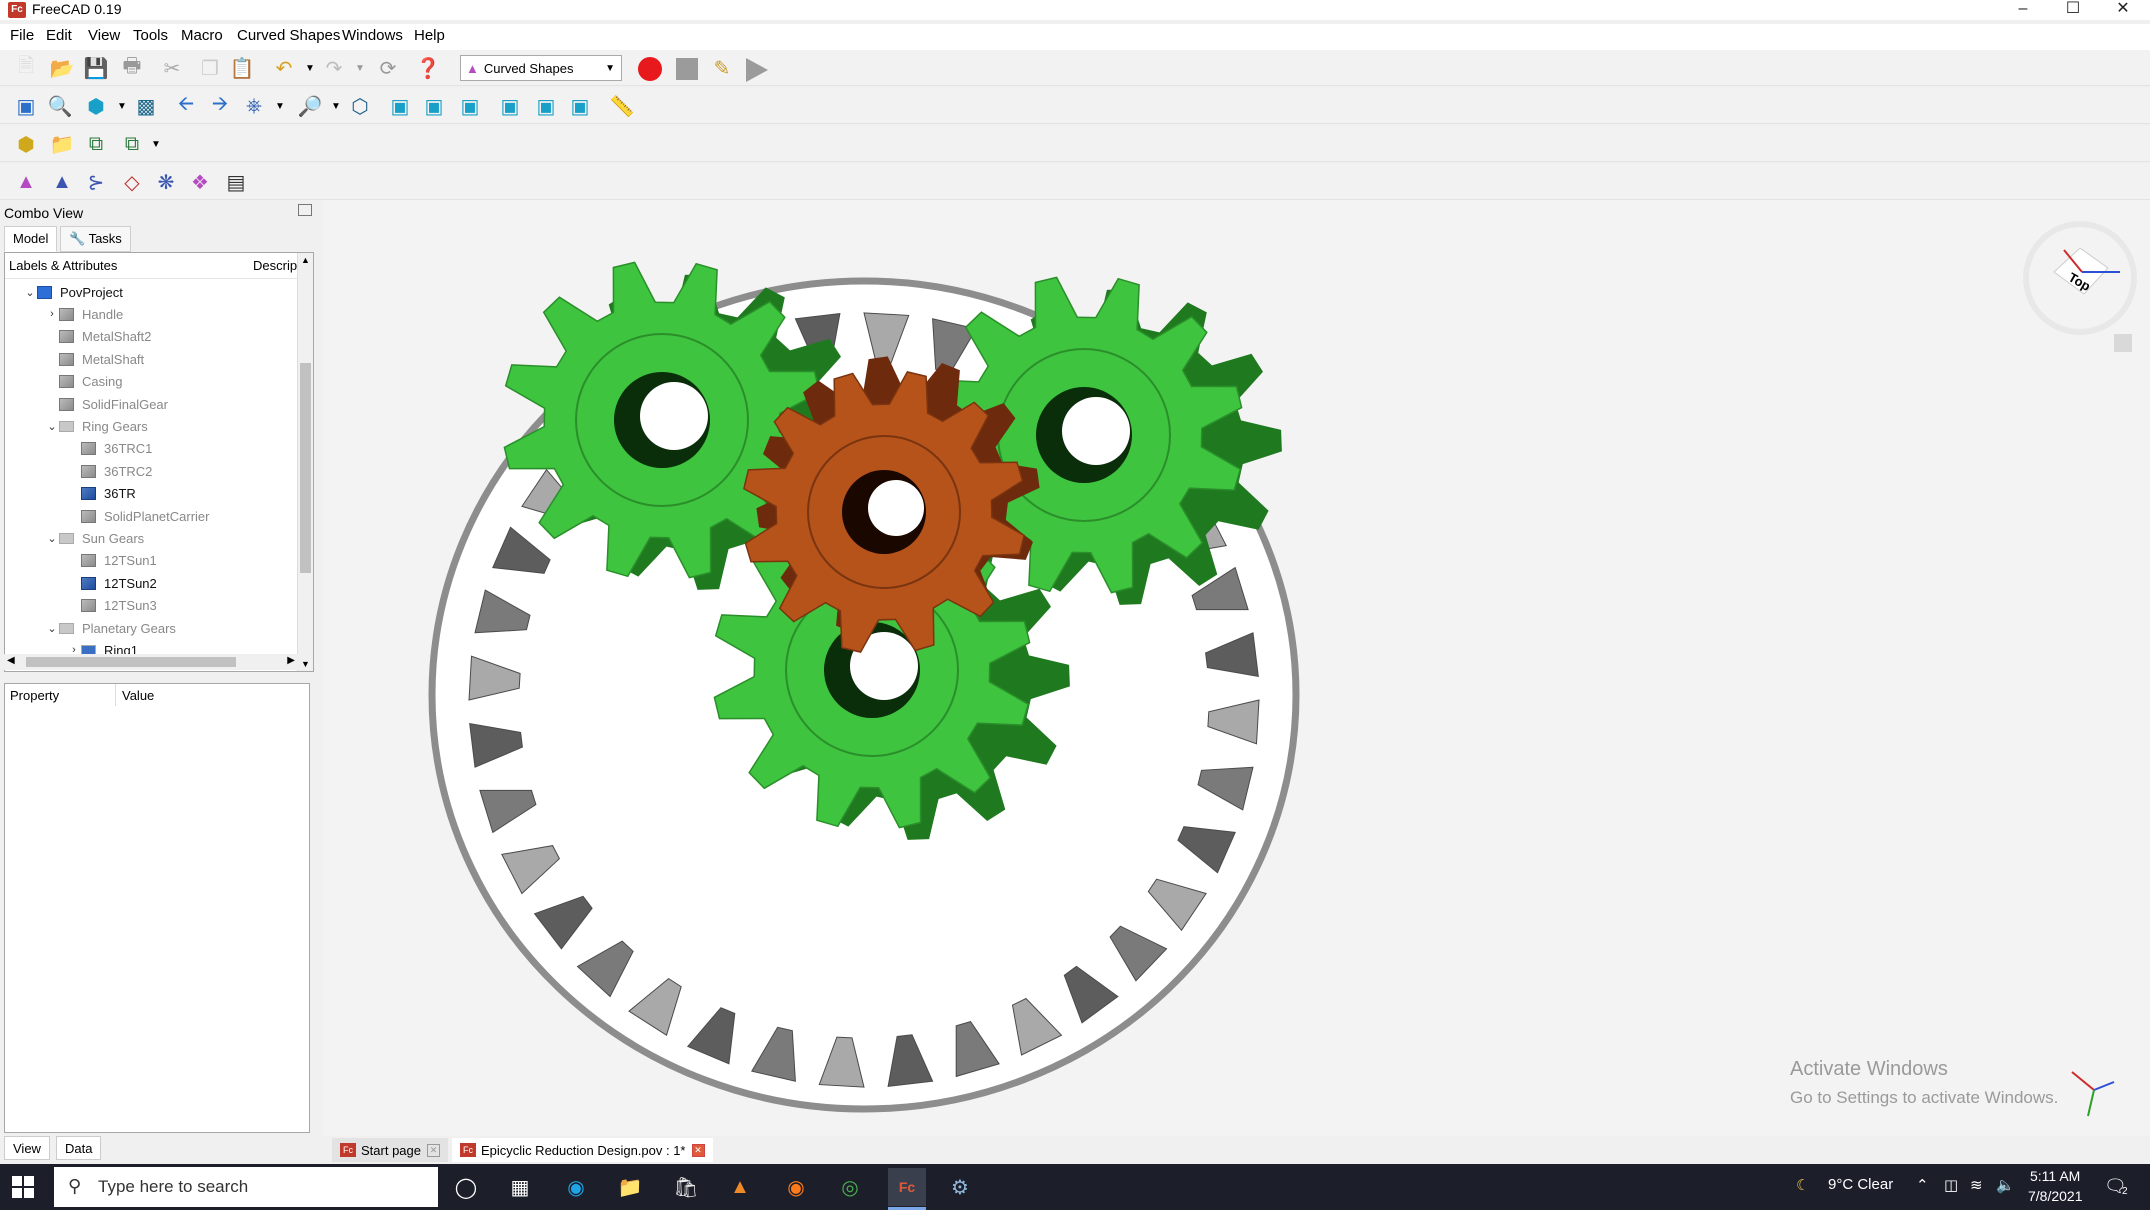 The width and height of the screenshot is (2150, 1210). Describe the element at coordinates (150, 628) in the screenshot. I see `tree-item: ⌄ Planetary Gears` at that location.